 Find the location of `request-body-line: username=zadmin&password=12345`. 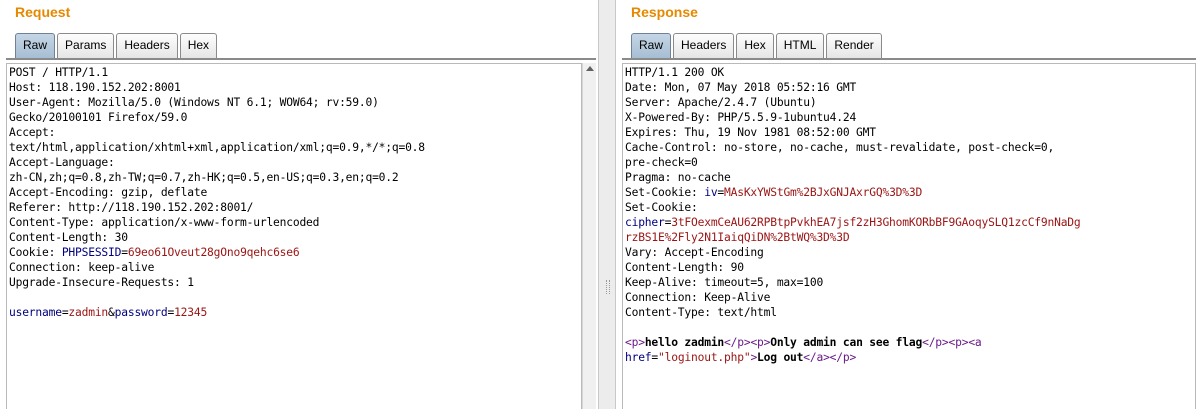

request-body-line: username=zadmin&password=12345 is located at coordinates (295, 312).